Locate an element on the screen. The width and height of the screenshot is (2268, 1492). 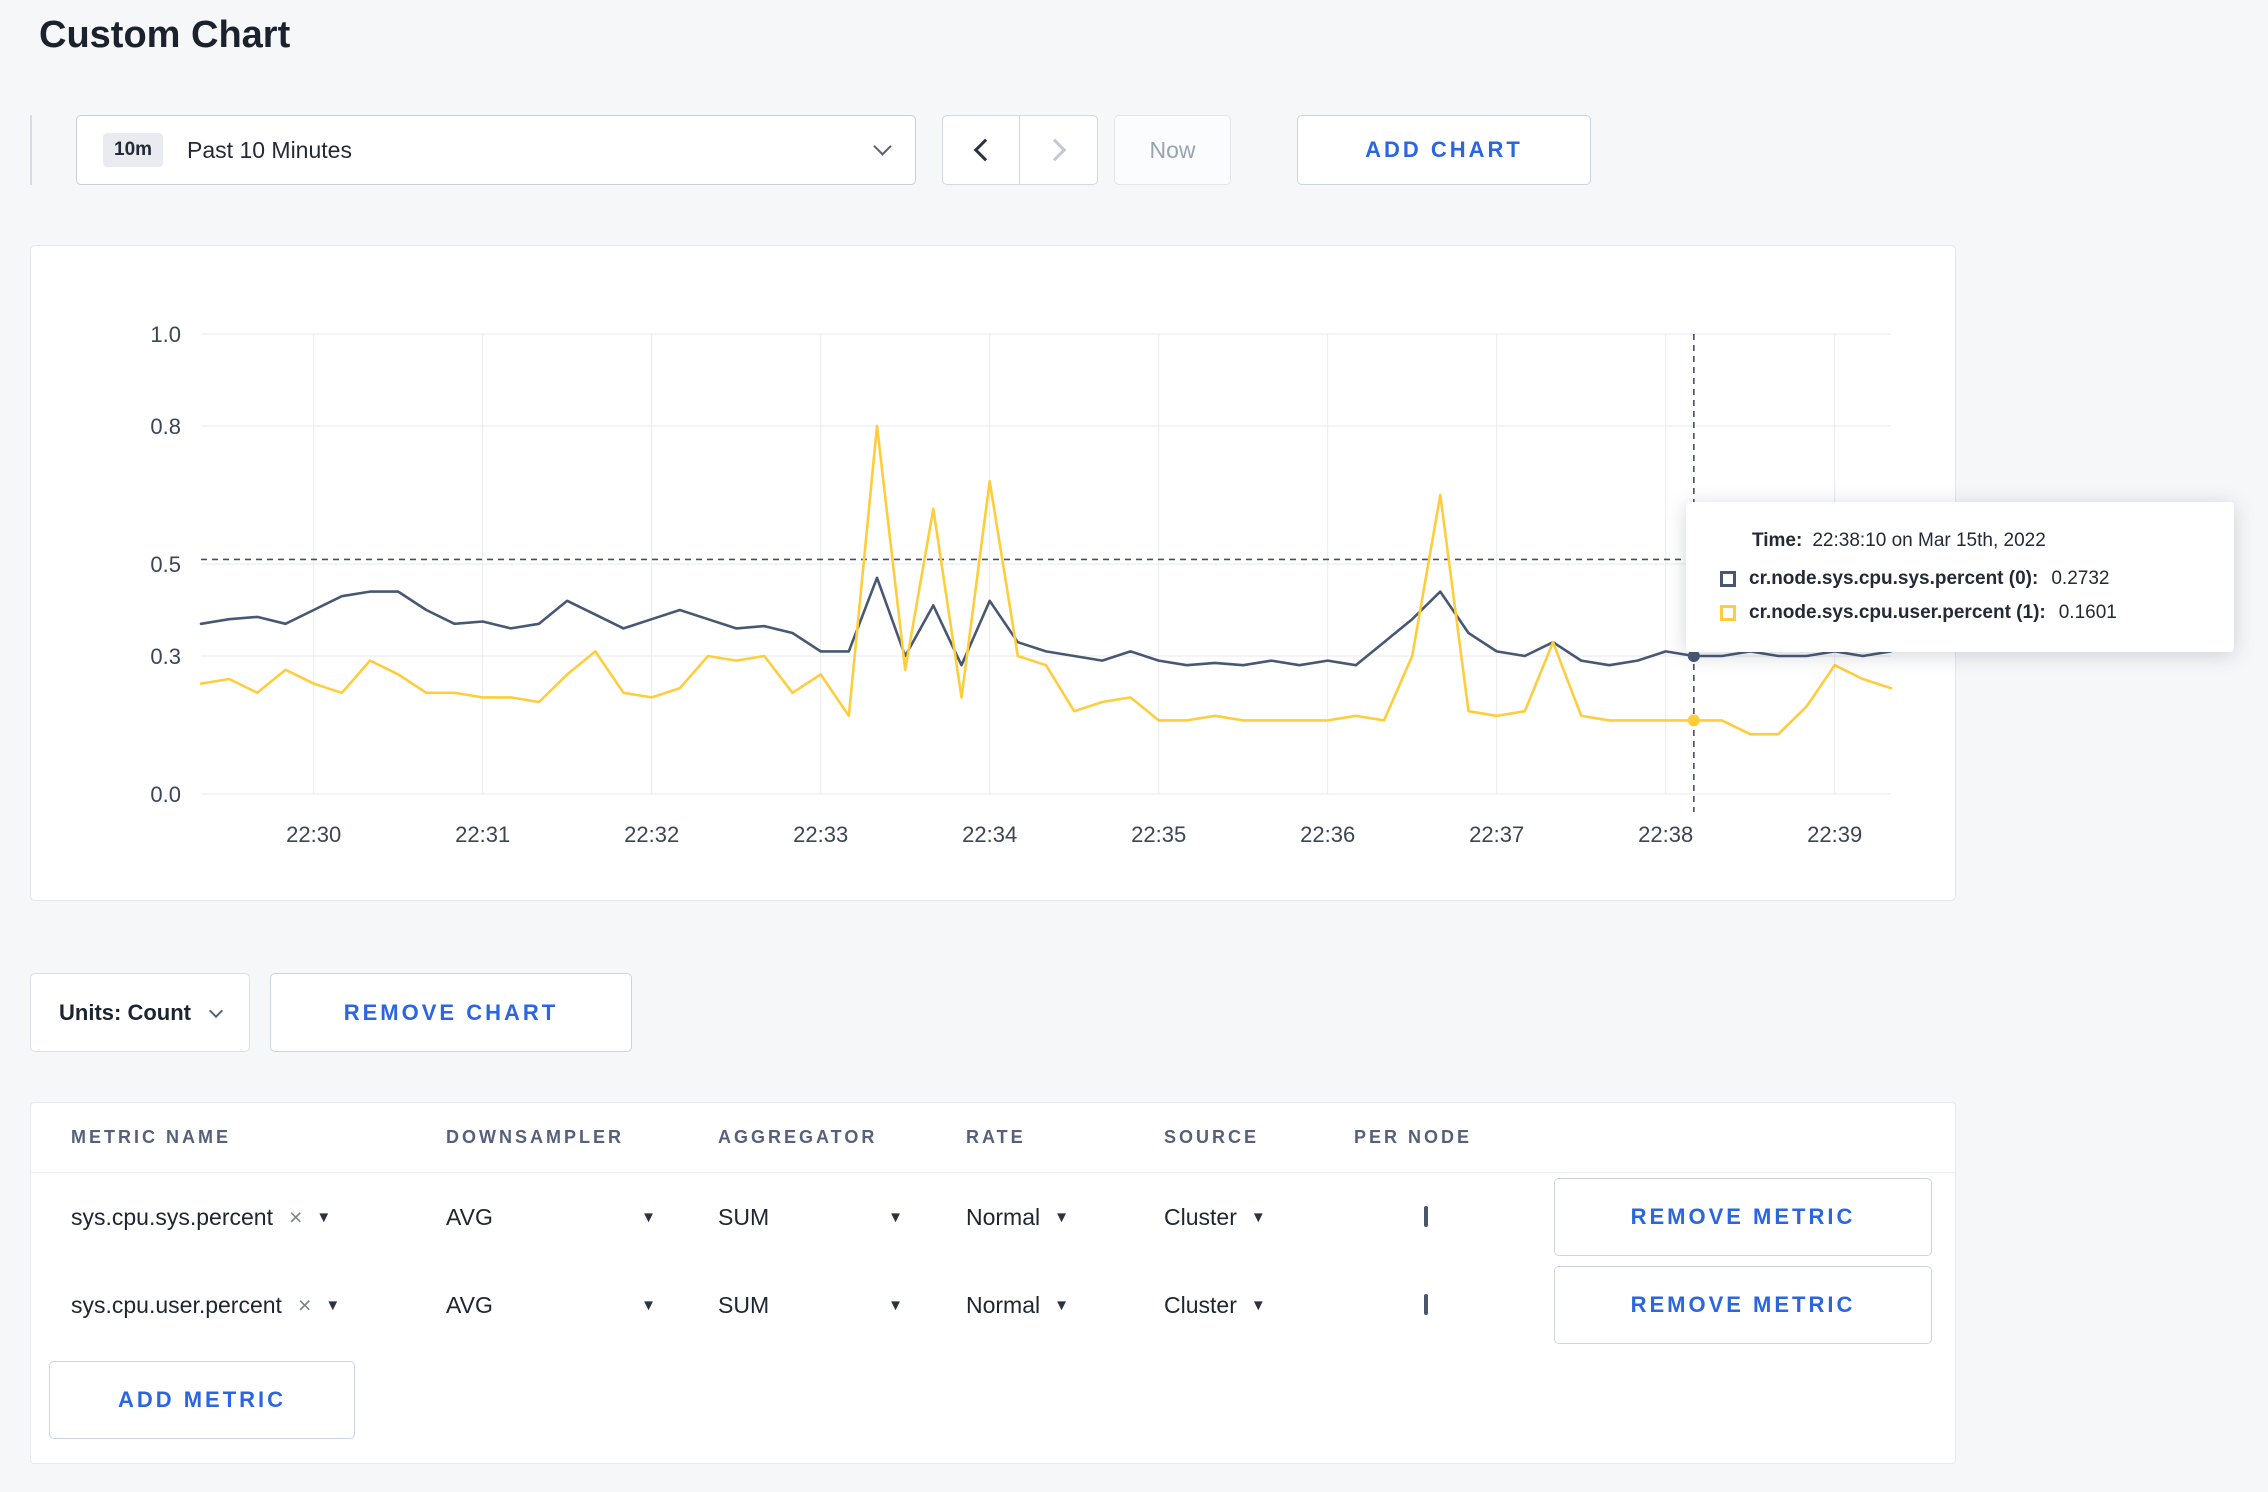
chevron-right-icon is located at coordinates (1054, 150).